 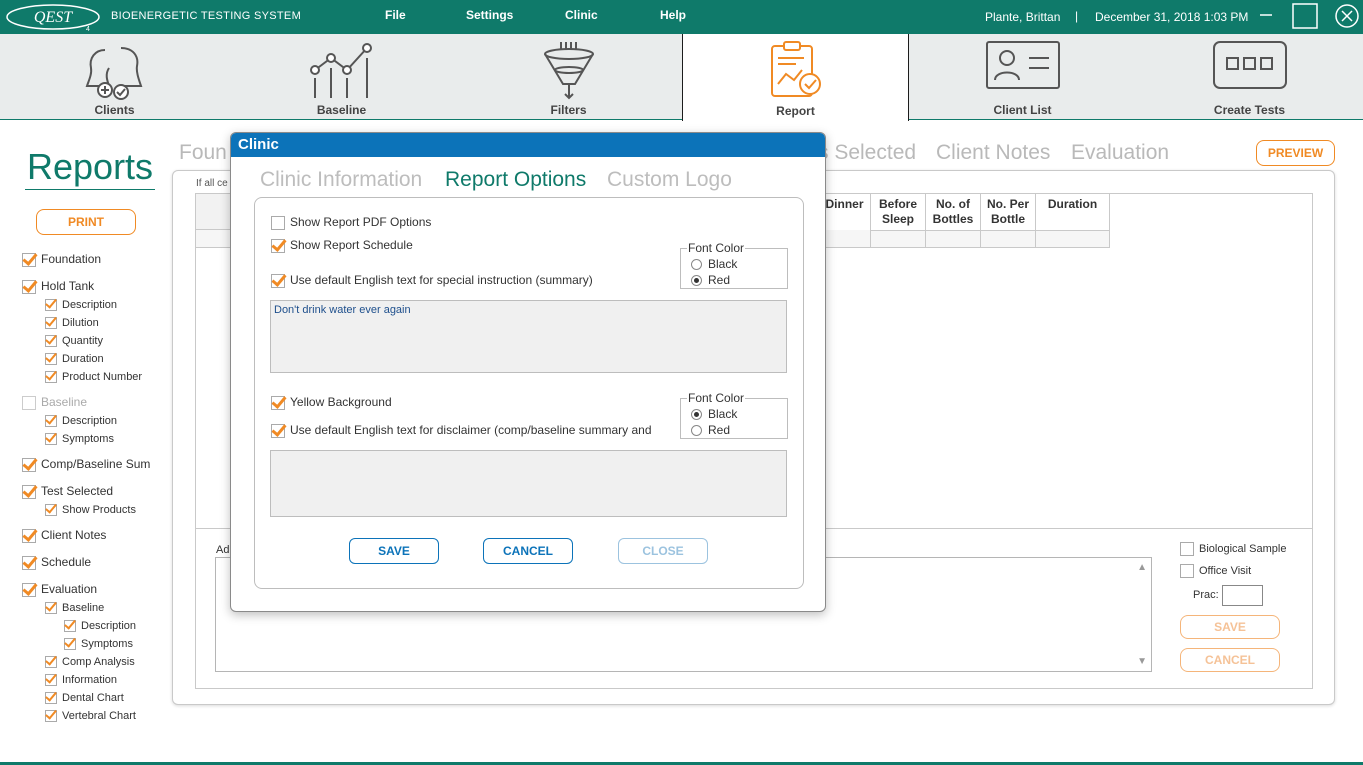 What do you see at coordinates (395, 15) in the screenshot?
I see `menu-file: File` at bounding box center [395, 15].